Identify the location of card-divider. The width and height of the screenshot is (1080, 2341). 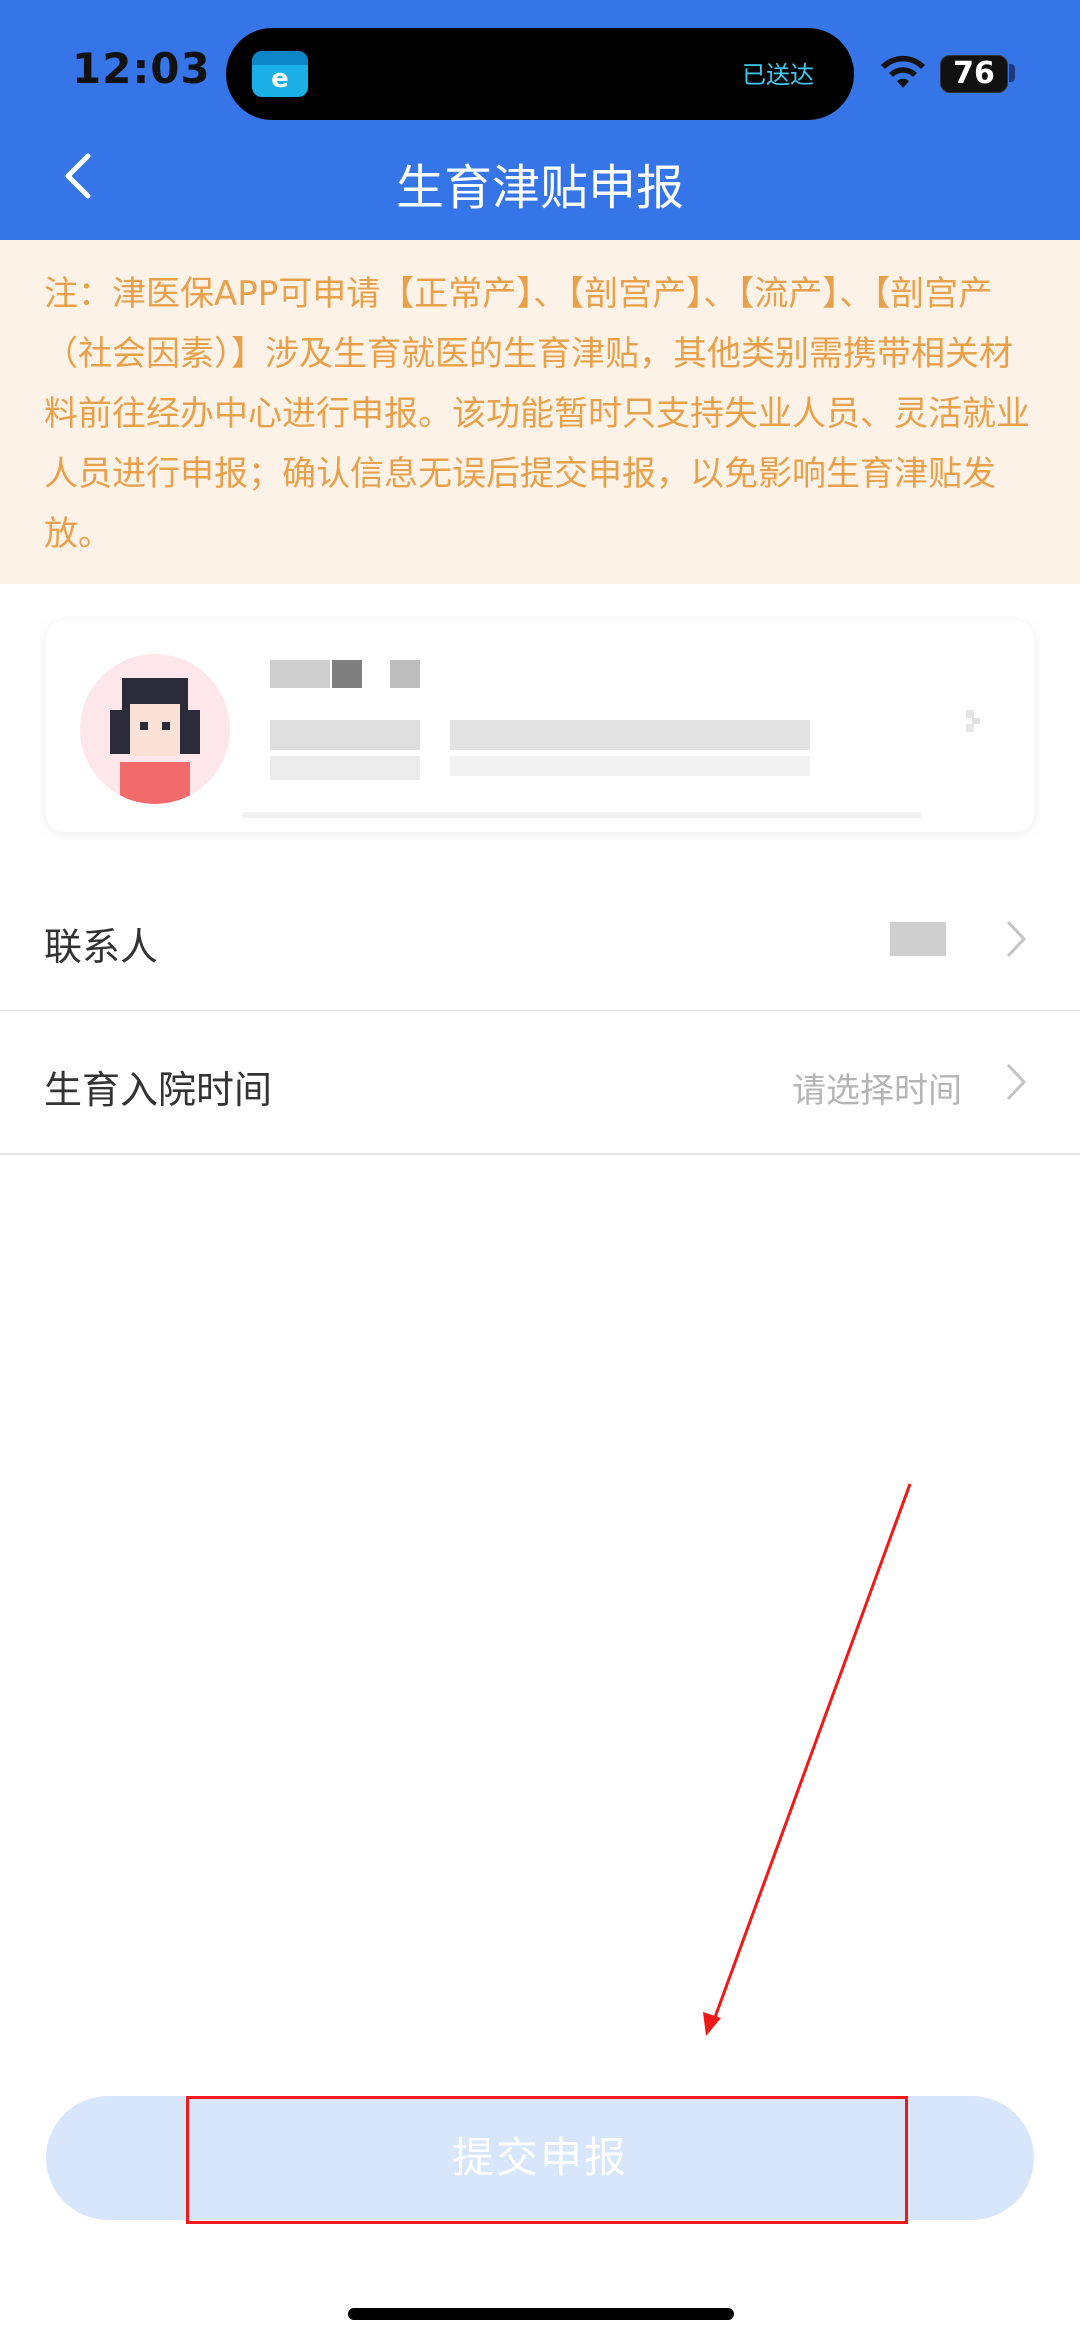
(582, 815).